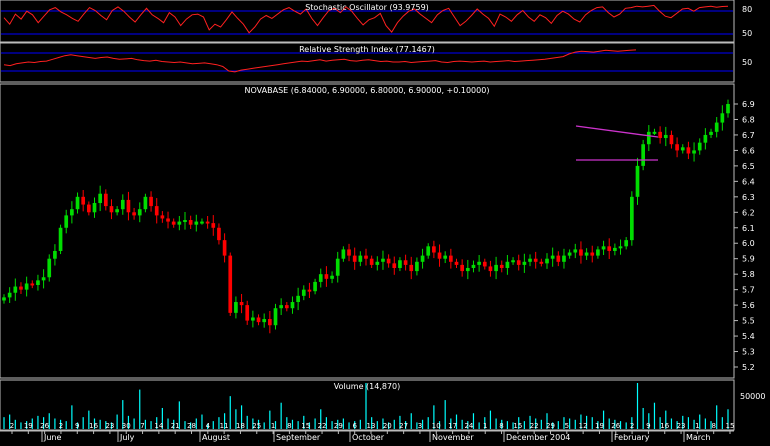 The width and height of the screenshot is (770, 446). I want to click on x-month-label: December 2004, so click(538, 437).